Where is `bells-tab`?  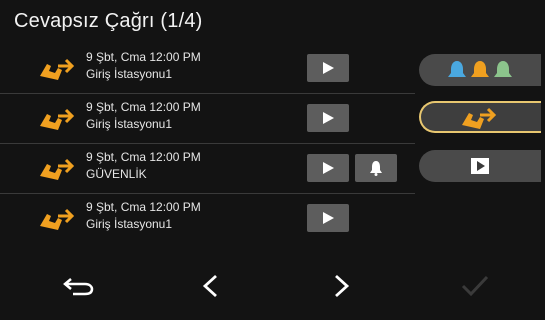 bells-tab is located at coordinates (480, 70).